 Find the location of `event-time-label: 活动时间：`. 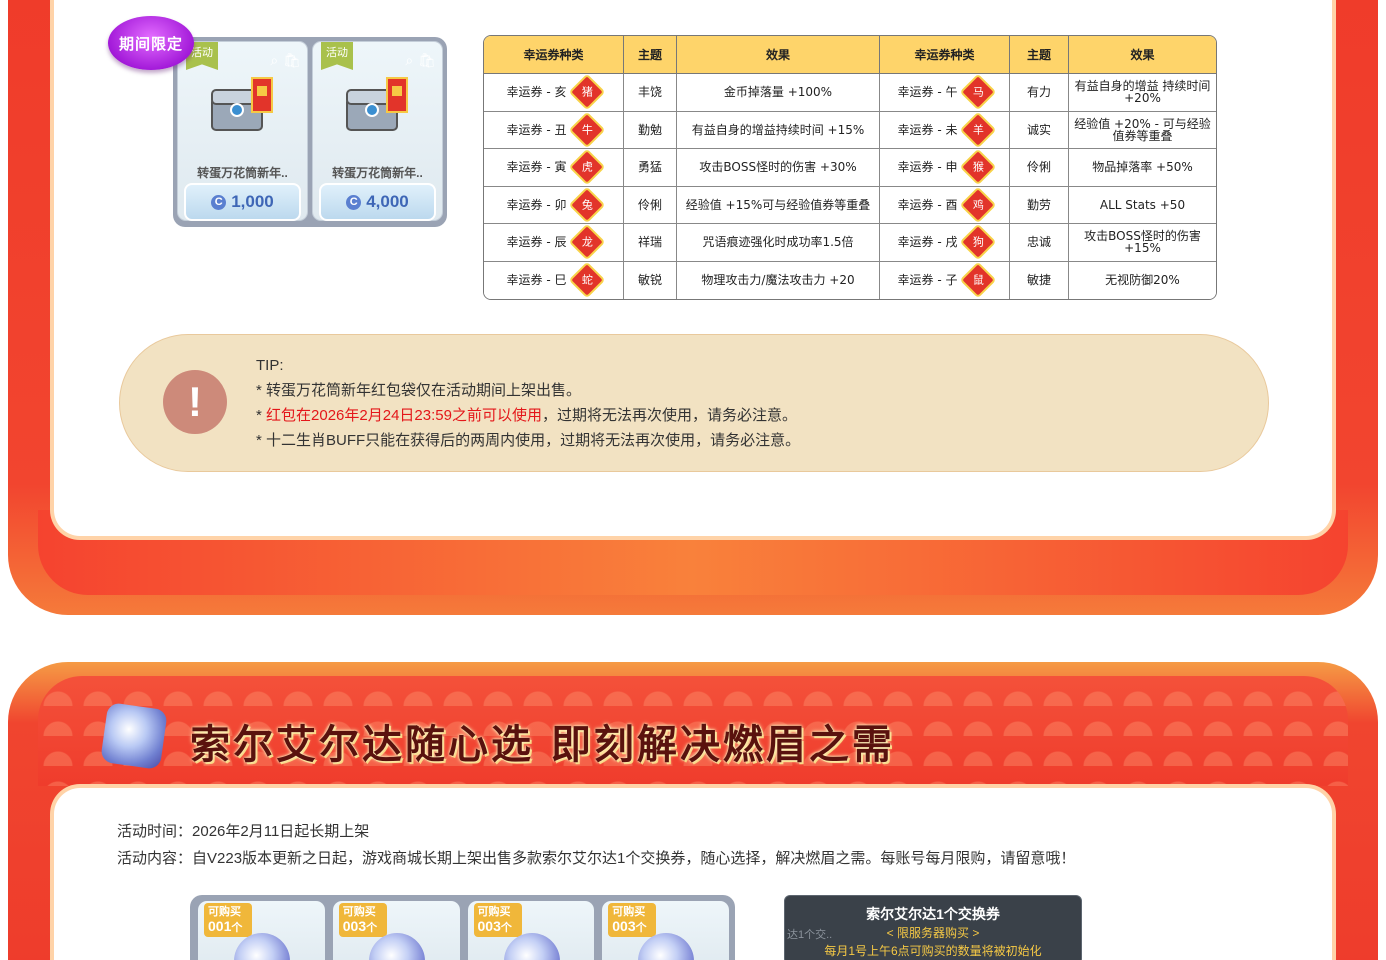

event-time-label: 活动时间： is located at coordinates (155, 831).